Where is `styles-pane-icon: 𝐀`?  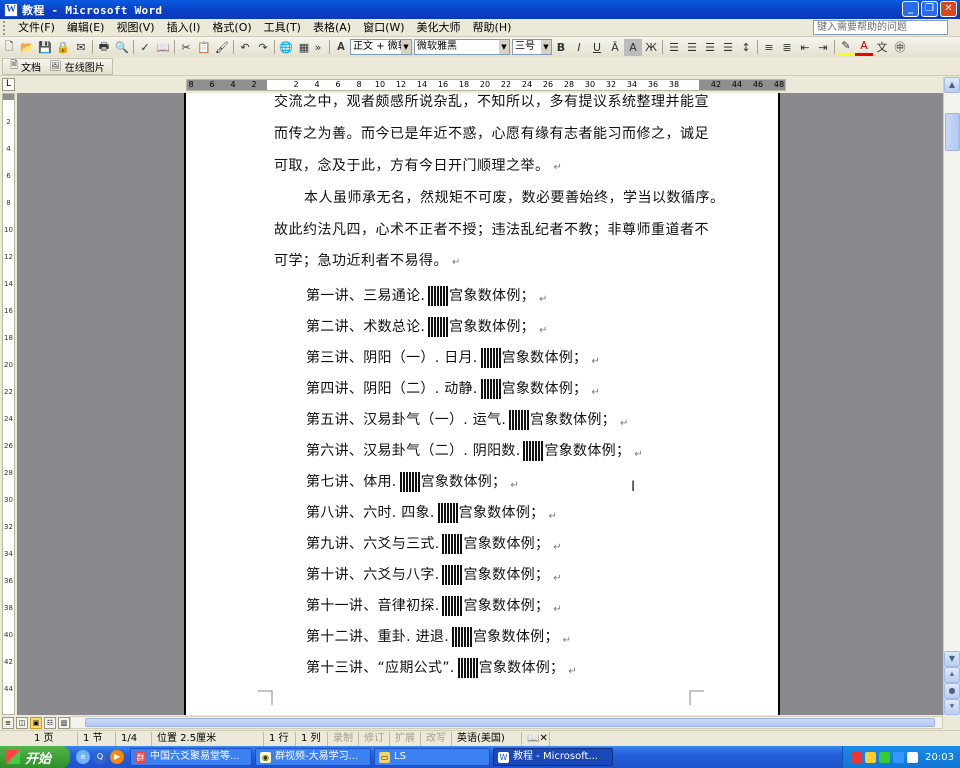 styles-pane-icon: 𝐀 is located at coordinates (341, 47).